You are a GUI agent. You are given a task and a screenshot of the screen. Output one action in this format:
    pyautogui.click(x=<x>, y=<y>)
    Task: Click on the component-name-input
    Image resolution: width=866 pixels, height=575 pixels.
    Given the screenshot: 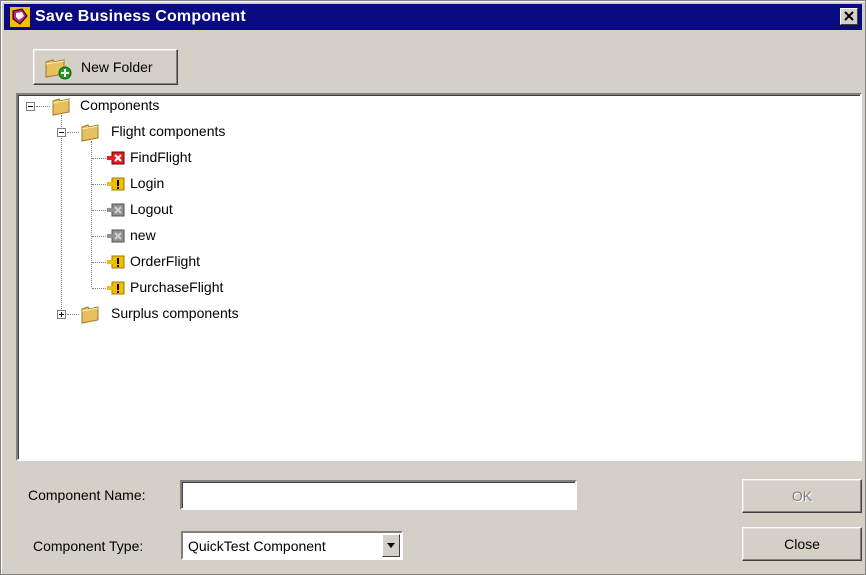 What is the action you would take?
    pyautogui.click(x=378, y=495)
    